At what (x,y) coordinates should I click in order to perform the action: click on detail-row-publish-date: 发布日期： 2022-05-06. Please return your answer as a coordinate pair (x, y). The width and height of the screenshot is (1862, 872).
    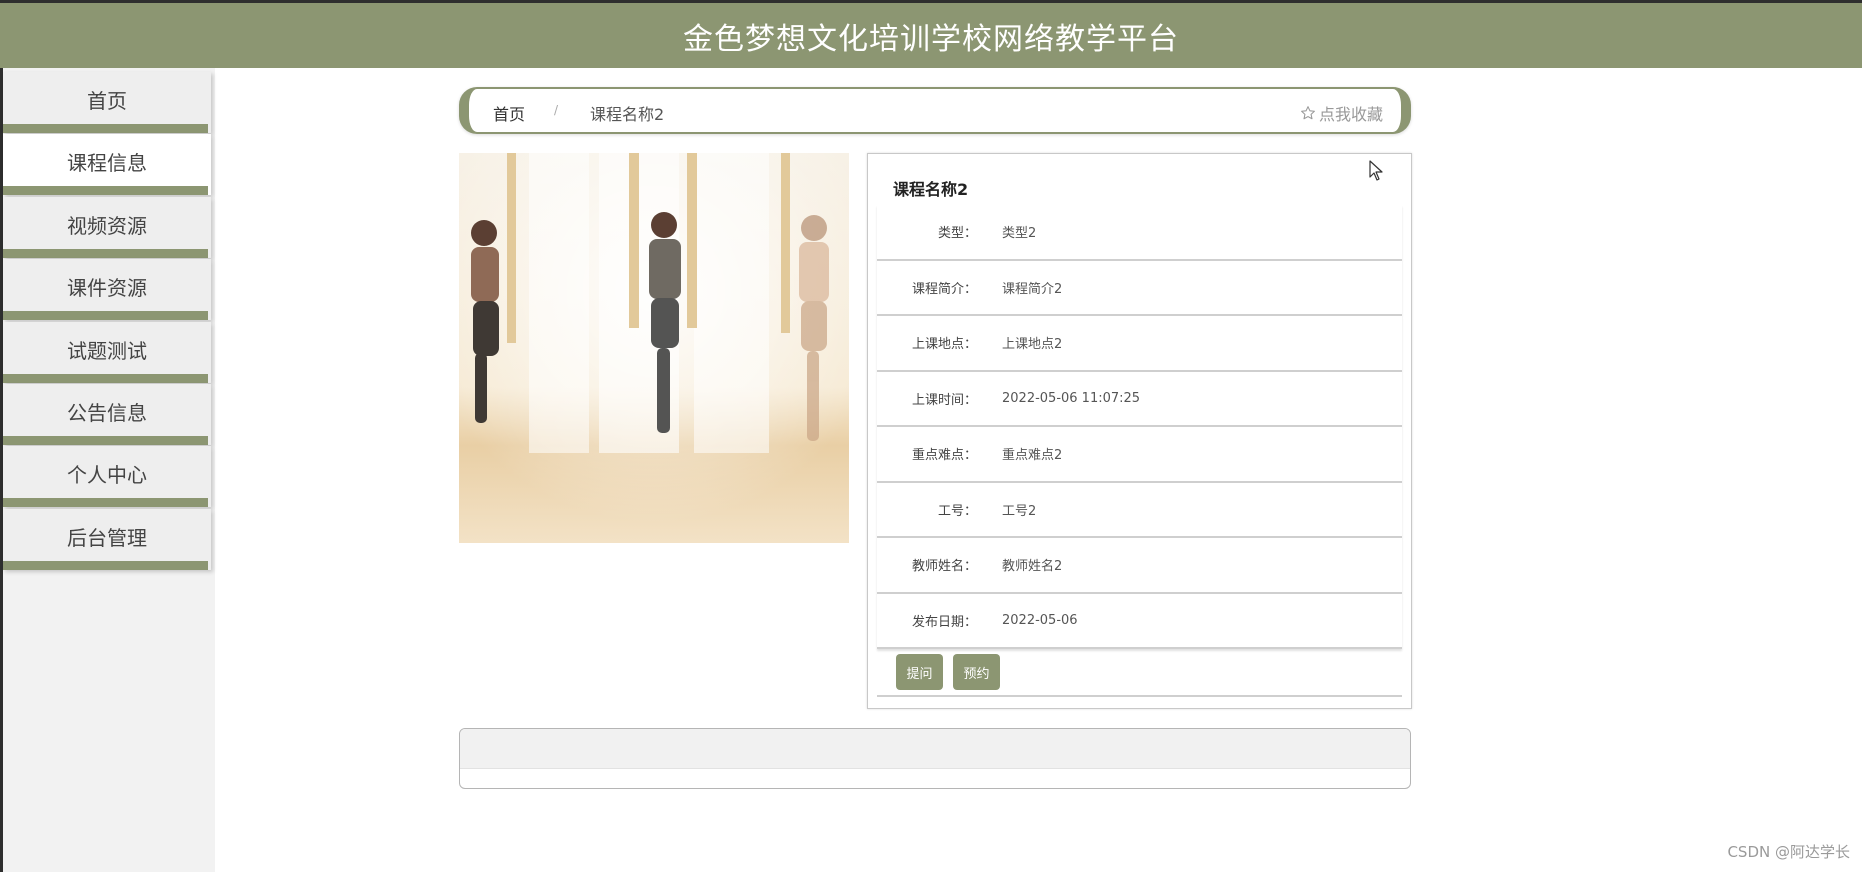
    Looking at the image, I should click on (1139, 621).